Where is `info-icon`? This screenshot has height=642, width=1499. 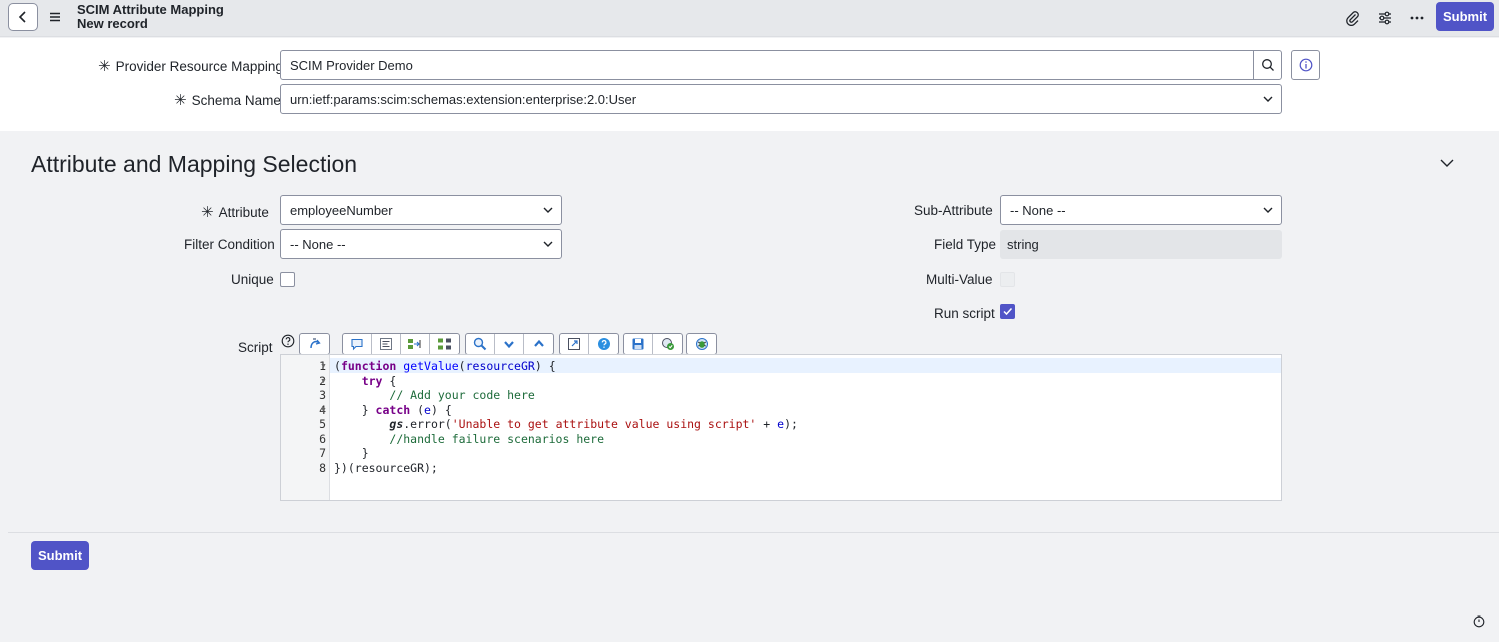
info-icon is located at coordinates (1305, 65).